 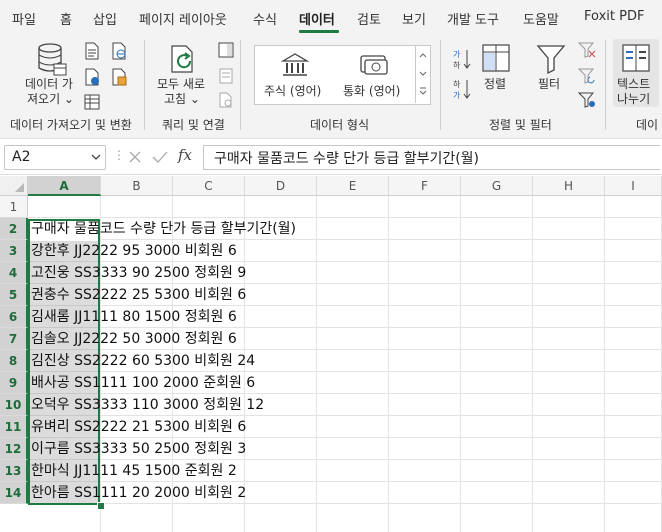 What do you see at coordinates (49, 84) in the screenshot?
I see `get-data-label: 데이터 가` at bounding box center [49, 84].